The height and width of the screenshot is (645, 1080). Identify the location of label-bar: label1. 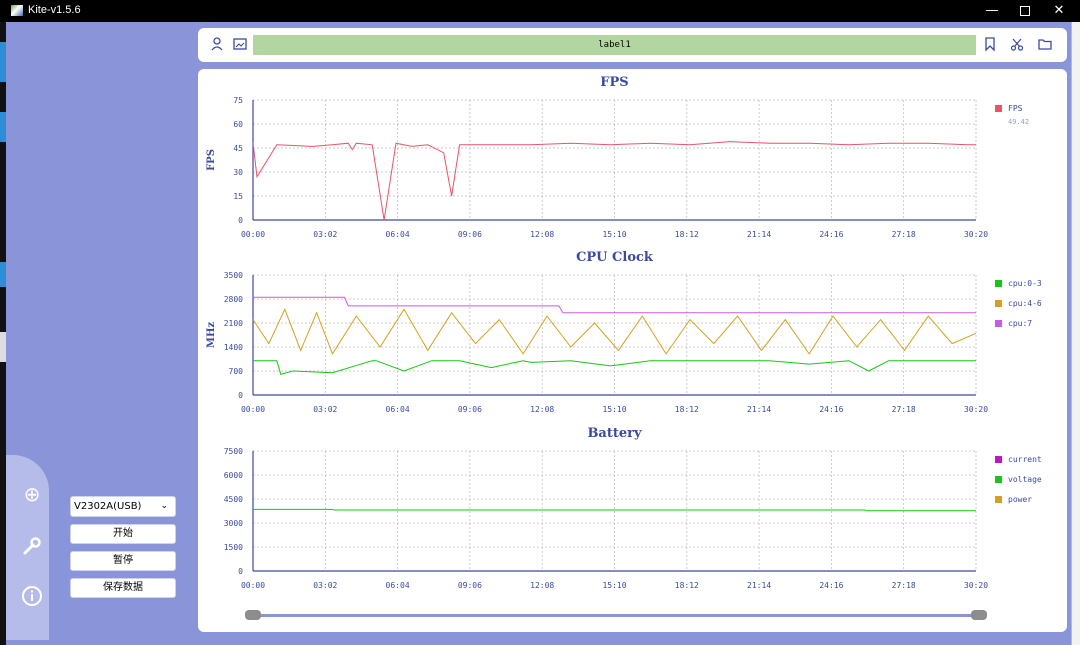
(614, 45).